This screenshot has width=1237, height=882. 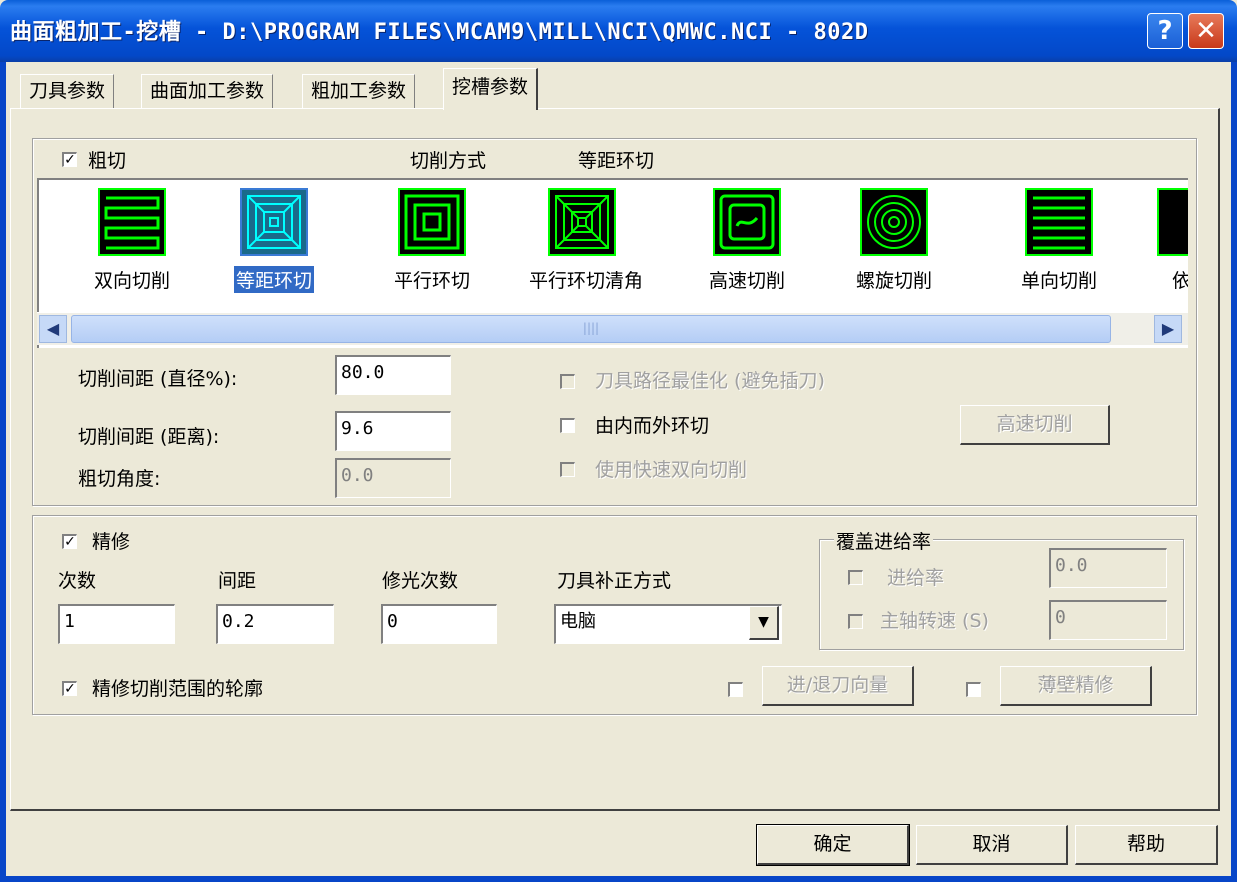 What do you see at coordinates (652, 426) in the screenshot?
I see `inside-out-label: 由内而外环切` at bounding box center [652, 426].